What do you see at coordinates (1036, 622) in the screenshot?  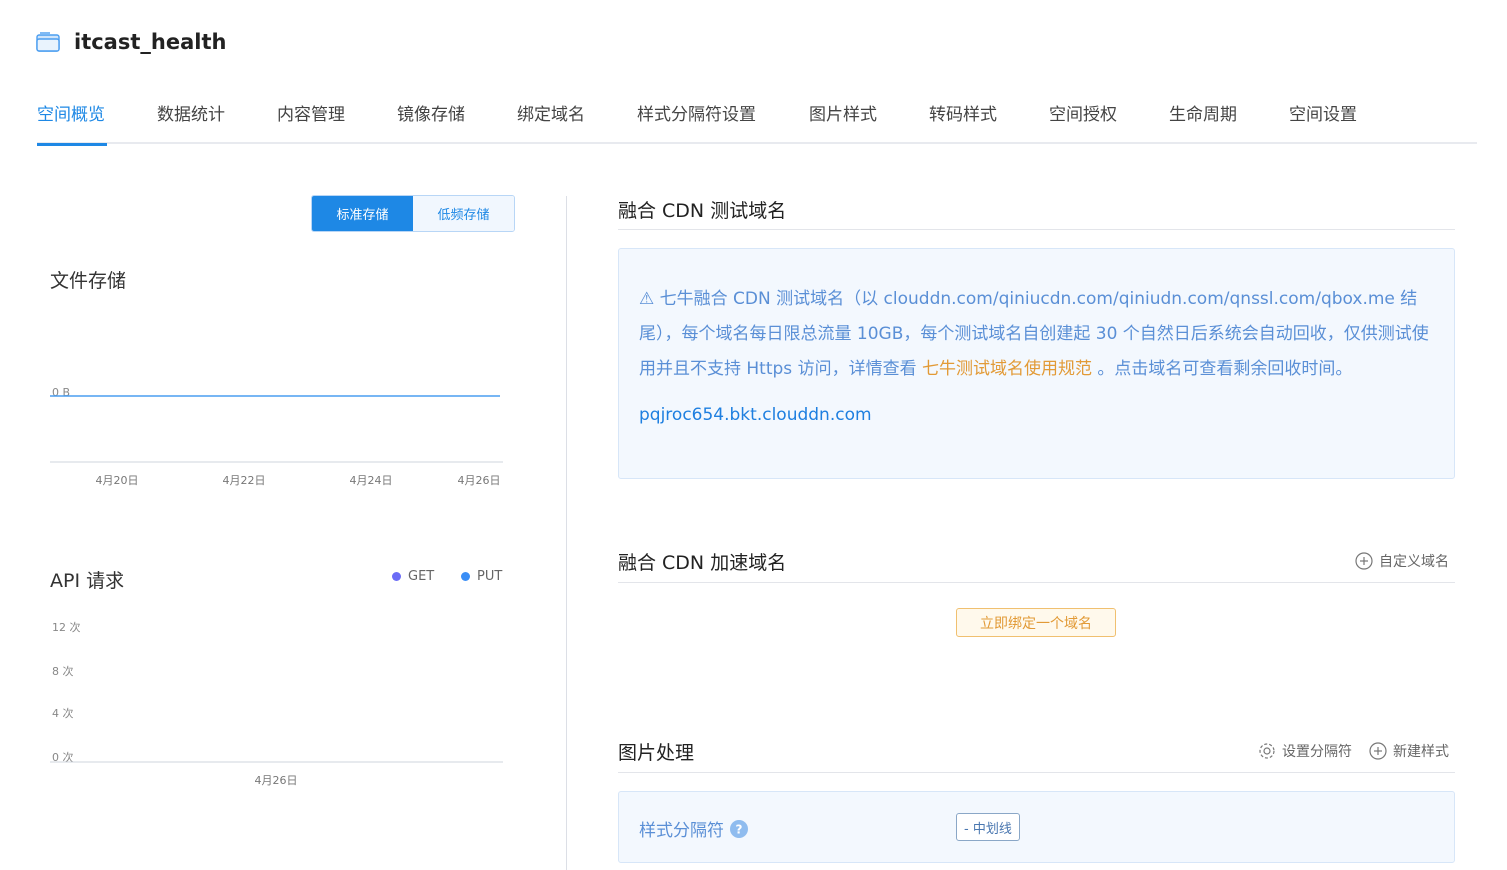 I see `bind-domain-button: 立即绑定一个域名` at bounding box center [1036, 622].